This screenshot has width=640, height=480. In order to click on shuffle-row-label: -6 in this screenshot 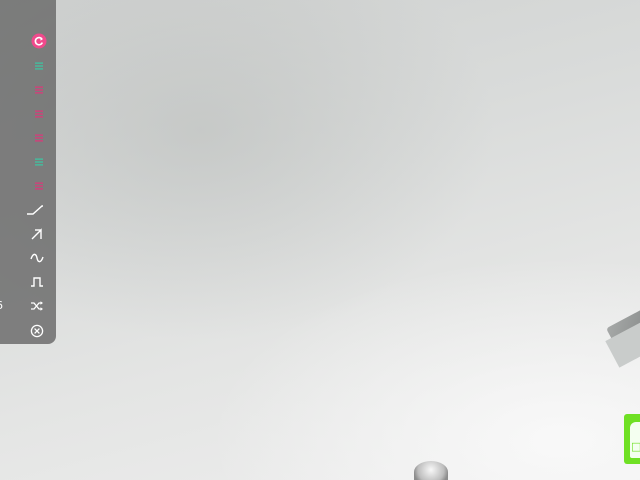, I will do `click(1, 306)`.